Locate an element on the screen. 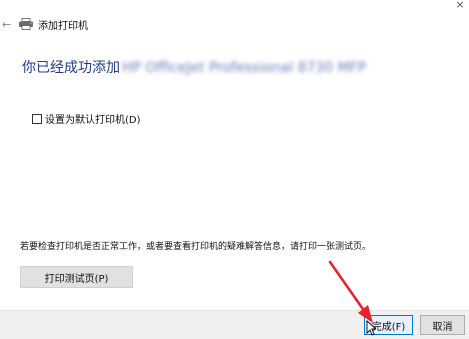 The image size is (469, 339). close-icon: × is located at coordinates (460, 6).